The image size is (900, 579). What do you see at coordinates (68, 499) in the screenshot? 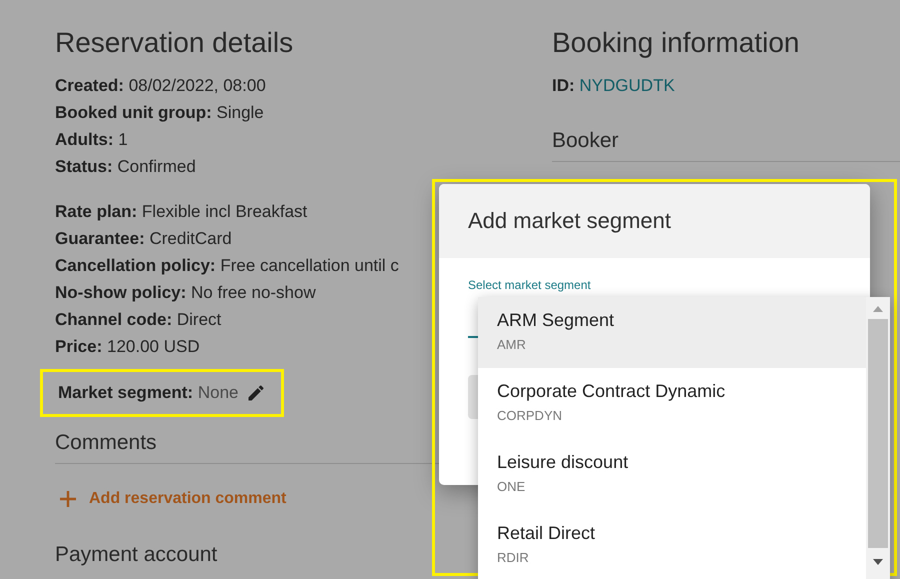
I see `plus-icon` at bounding box center [68, 499].